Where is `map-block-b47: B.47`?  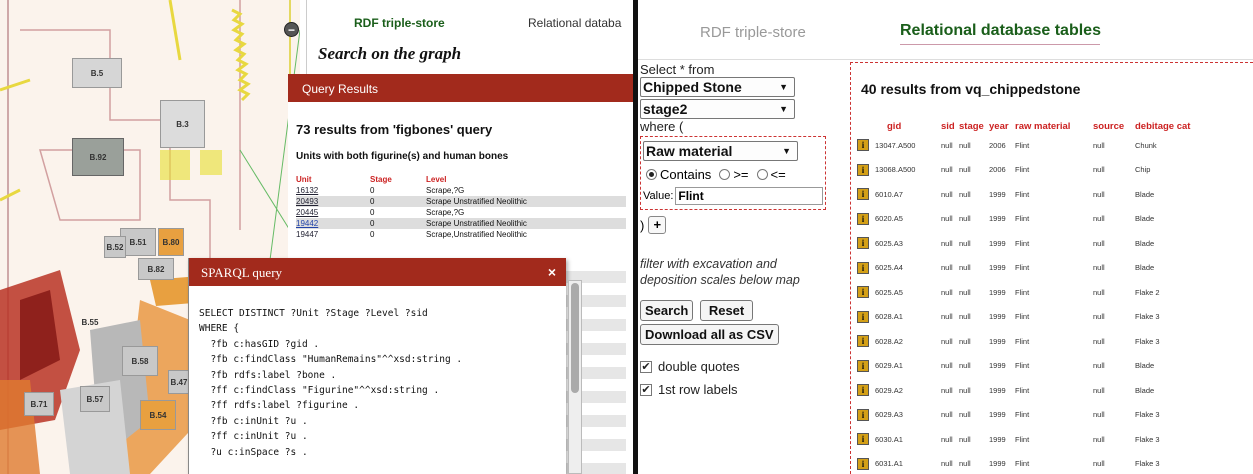 map-block-b47: B.47 is located at coordinates (179, 382).